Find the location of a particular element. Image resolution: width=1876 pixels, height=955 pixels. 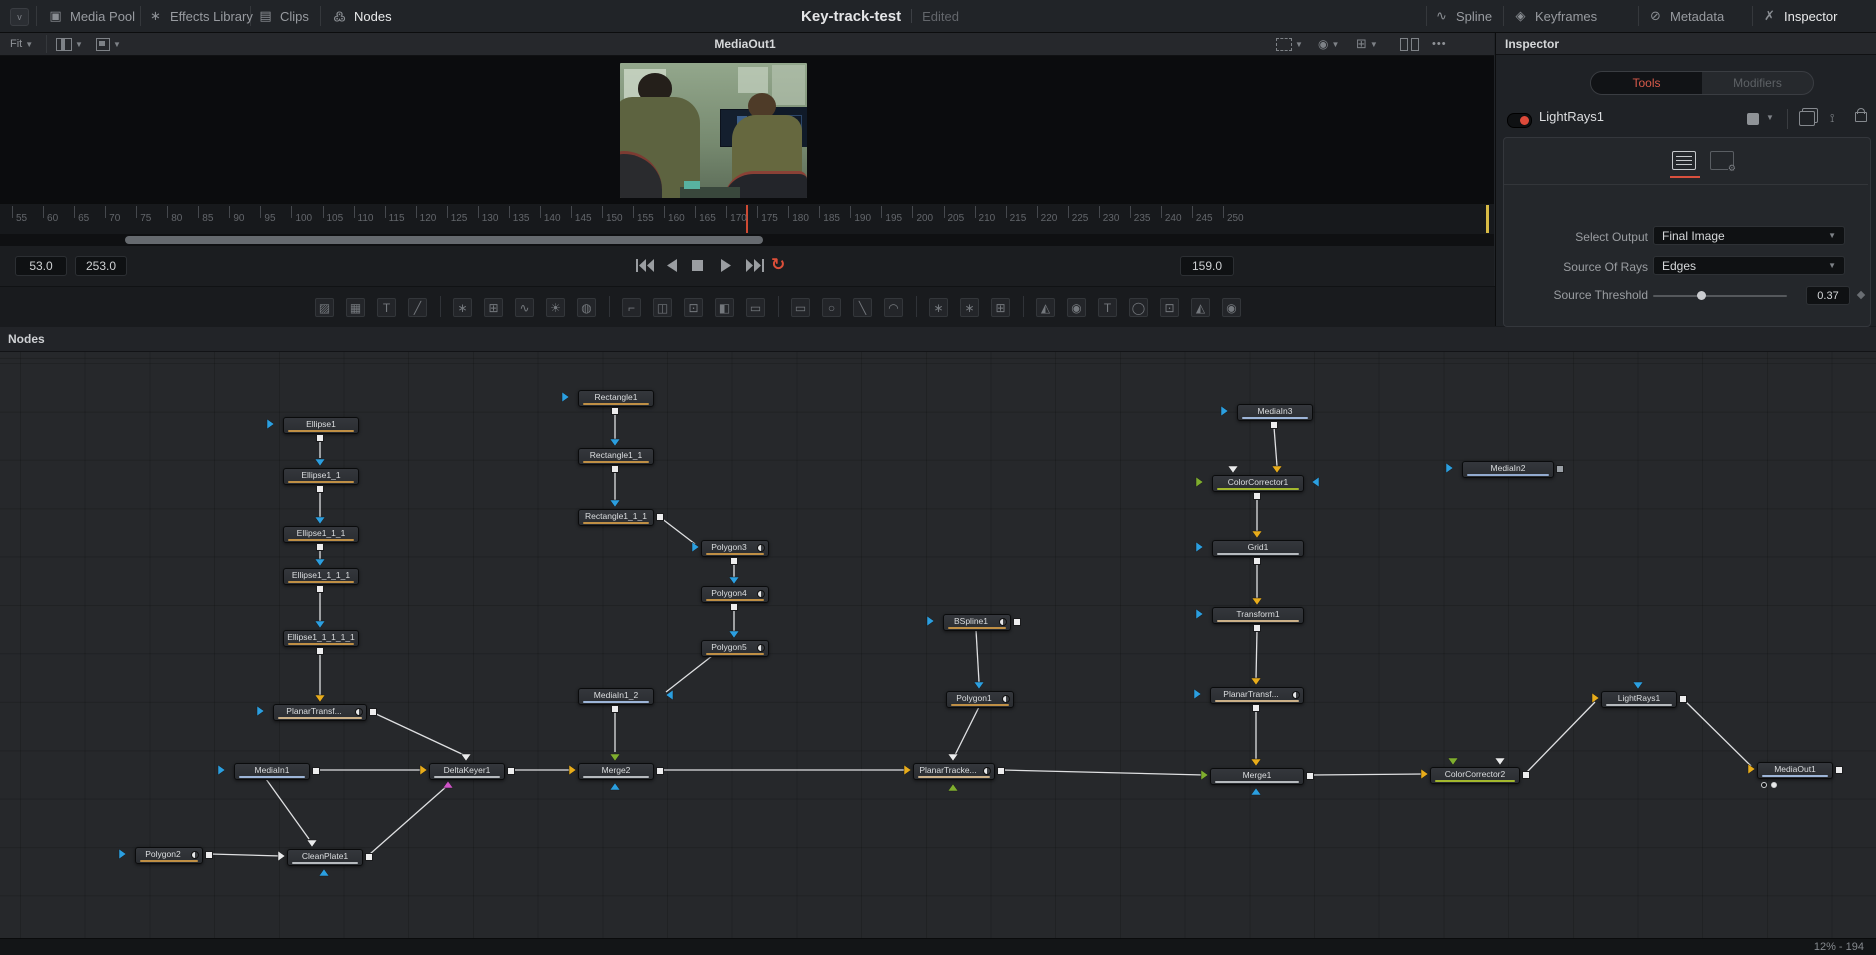

tool-icon-27: ◉ is located at coordinates (1231, 307).